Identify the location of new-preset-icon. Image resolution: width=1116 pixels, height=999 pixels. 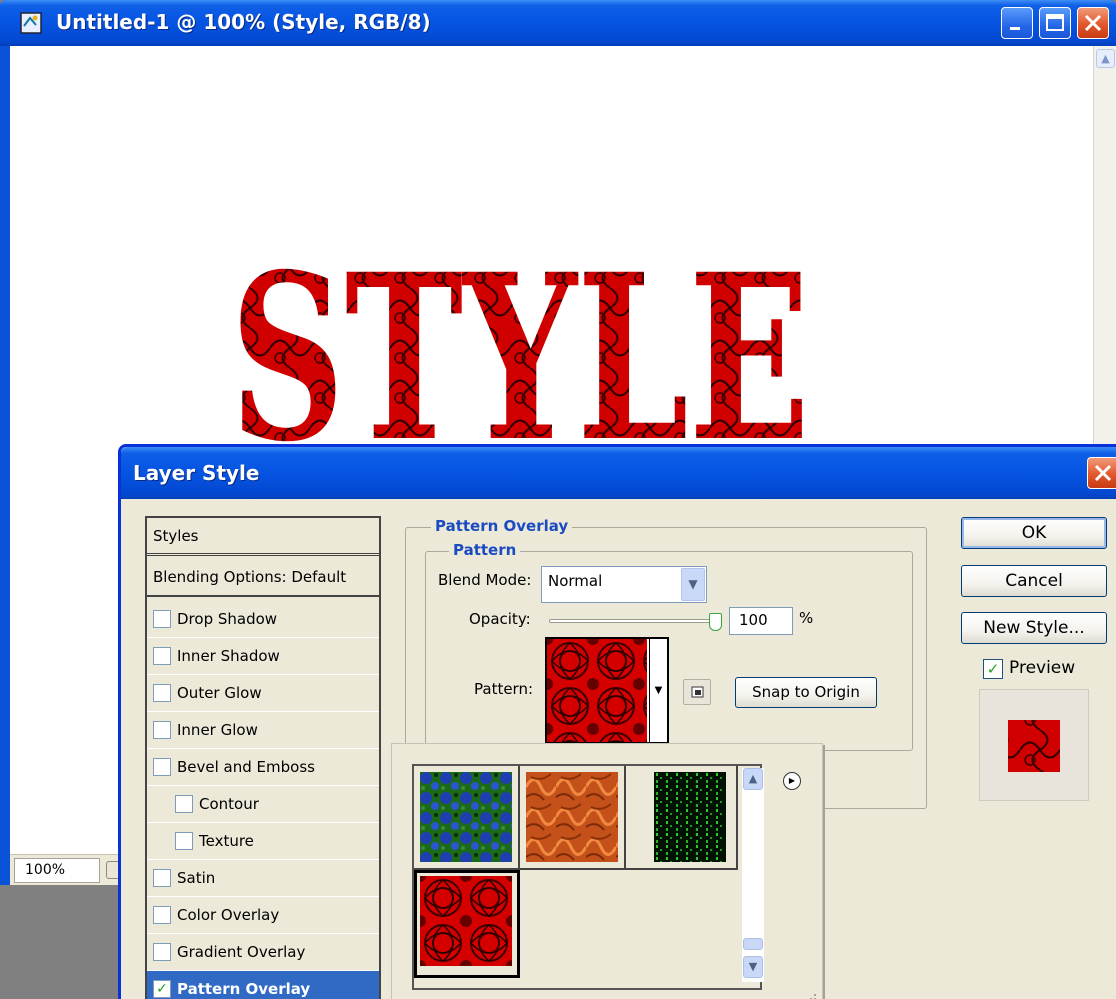
(697, 692).